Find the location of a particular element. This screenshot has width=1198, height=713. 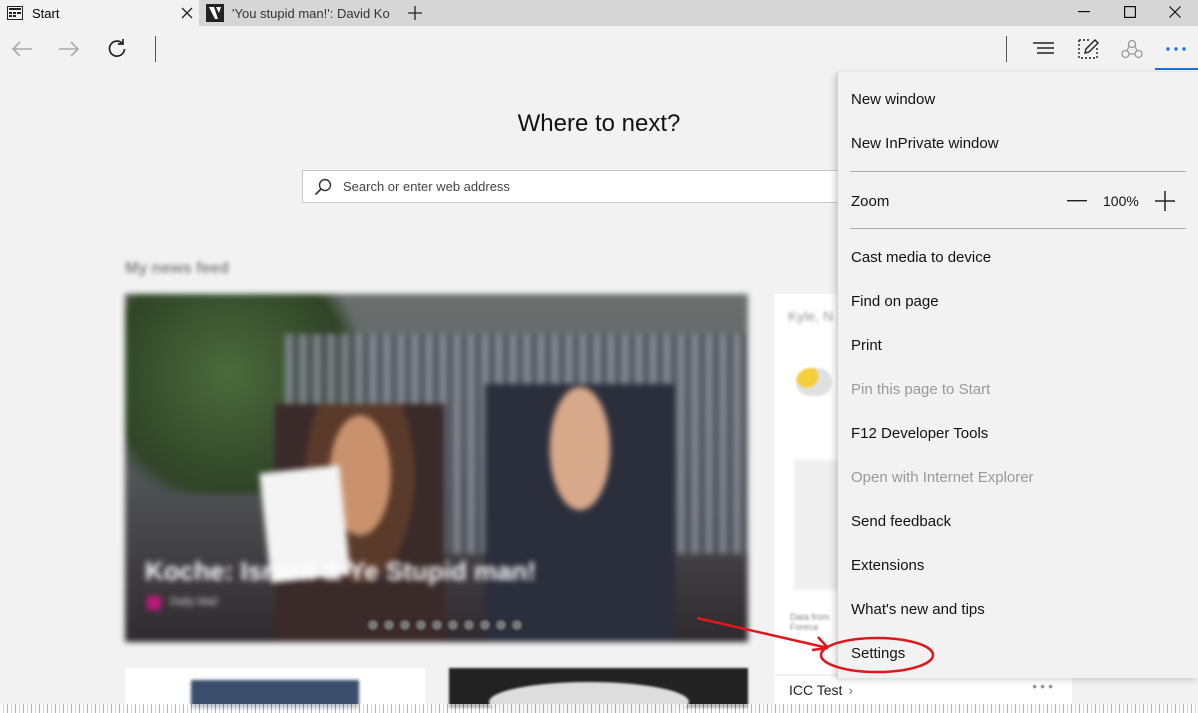

news-source: Daily Mail is located at coordinates (194, 602).